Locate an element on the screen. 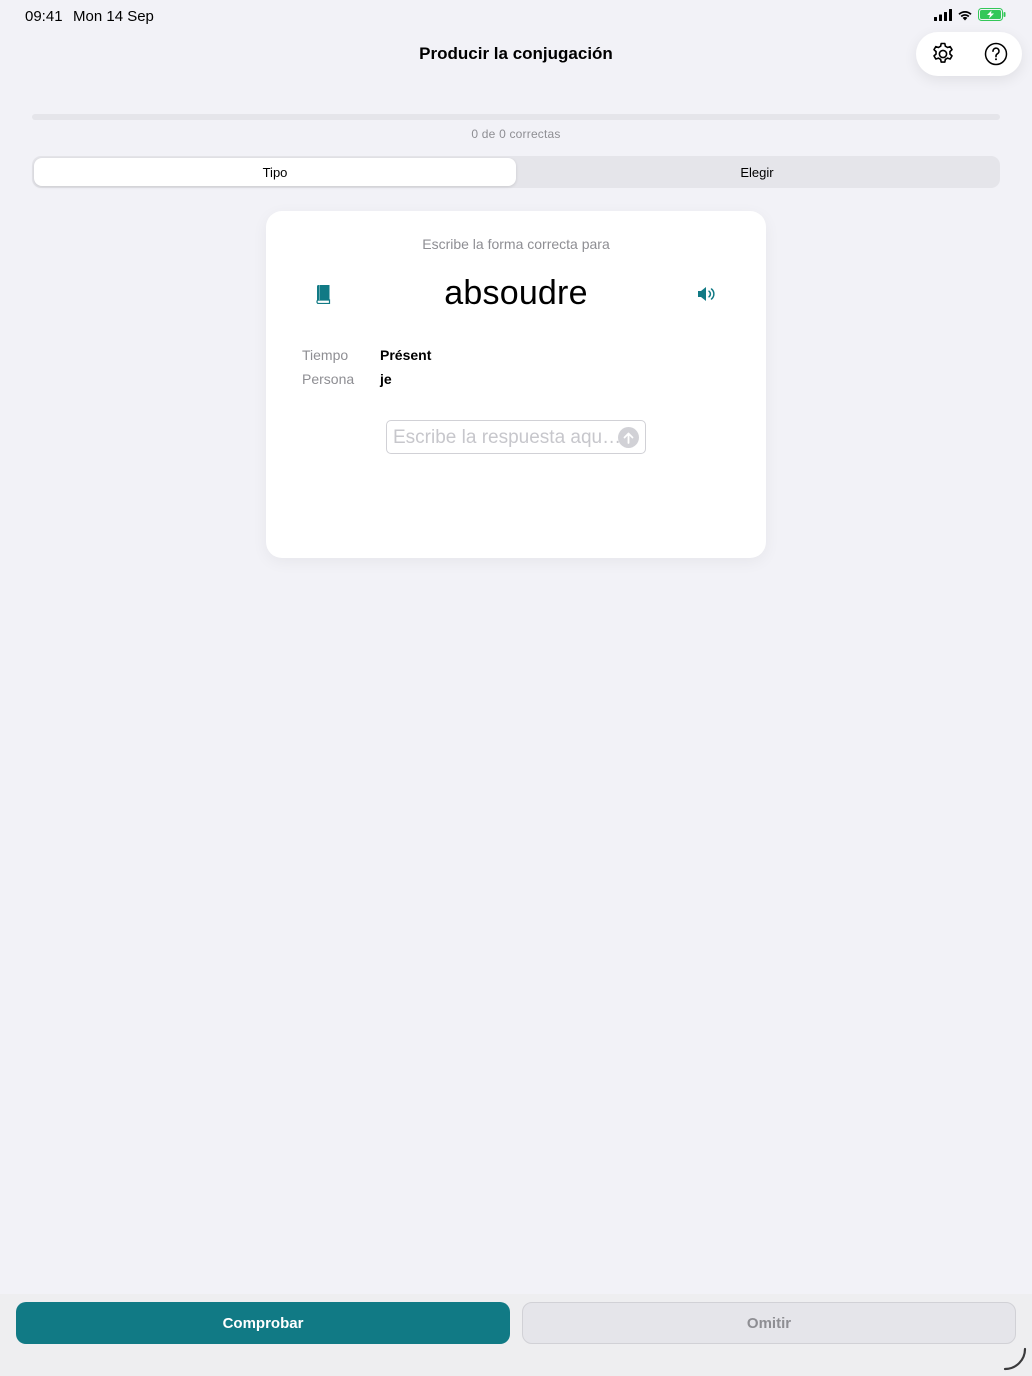  speaker-icon is located at coordinates (706, 294).